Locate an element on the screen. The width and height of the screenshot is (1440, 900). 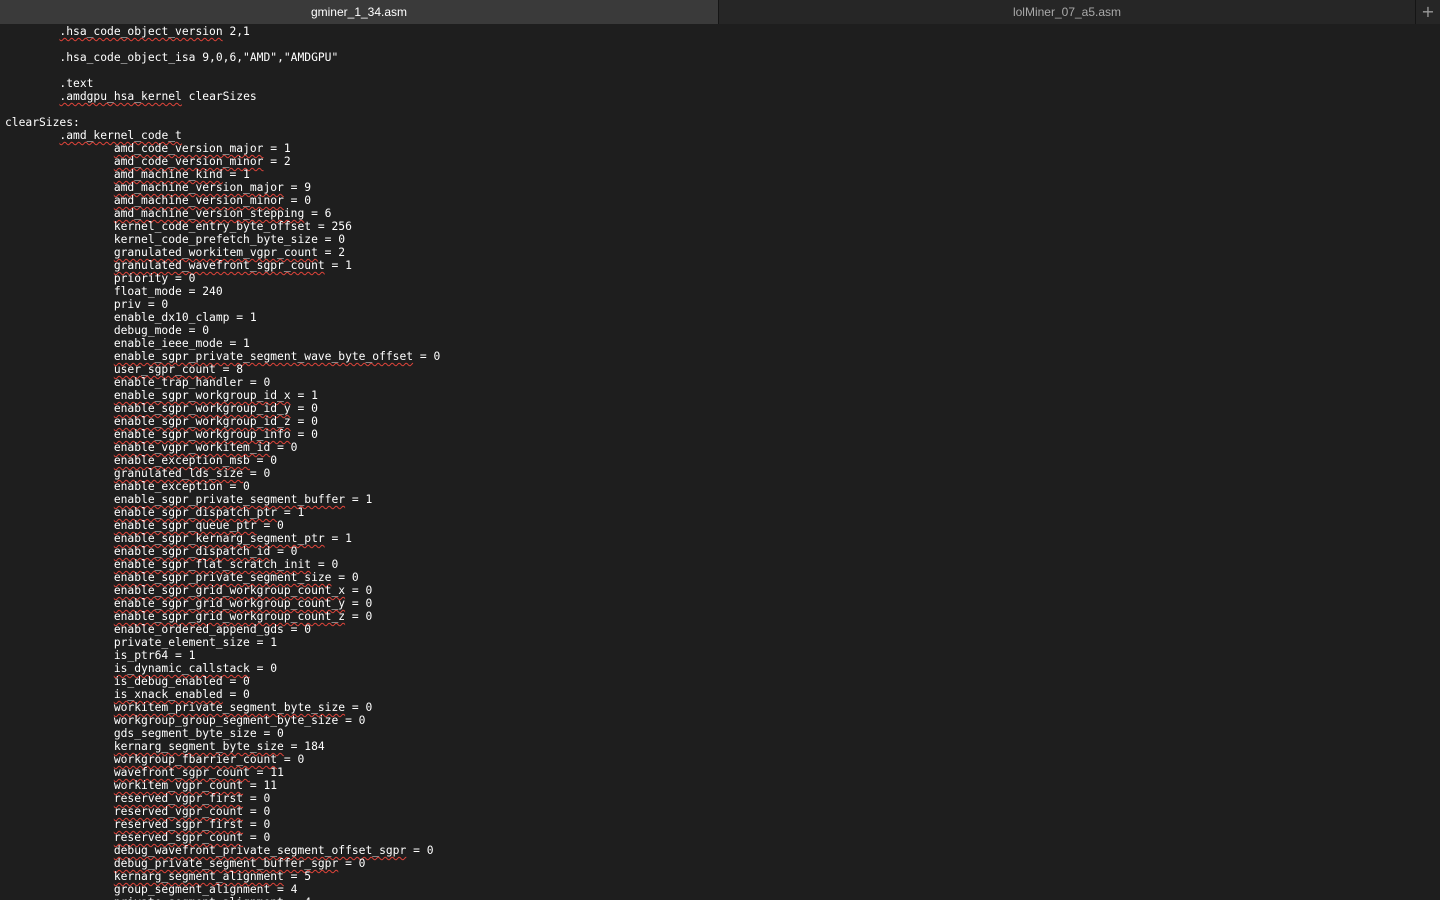
line-text: priority = 0 is located at coordinates (154, 278).